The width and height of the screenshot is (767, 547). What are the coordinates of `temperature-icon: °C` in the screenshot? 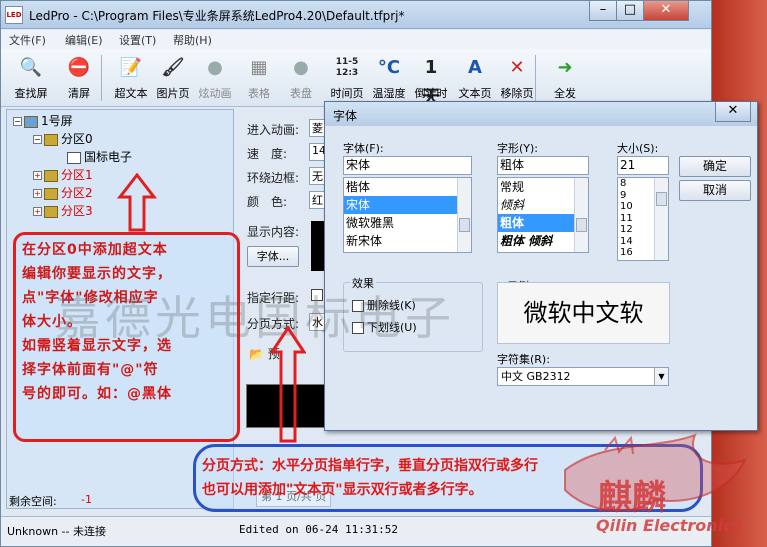 It's located at (389, 67).